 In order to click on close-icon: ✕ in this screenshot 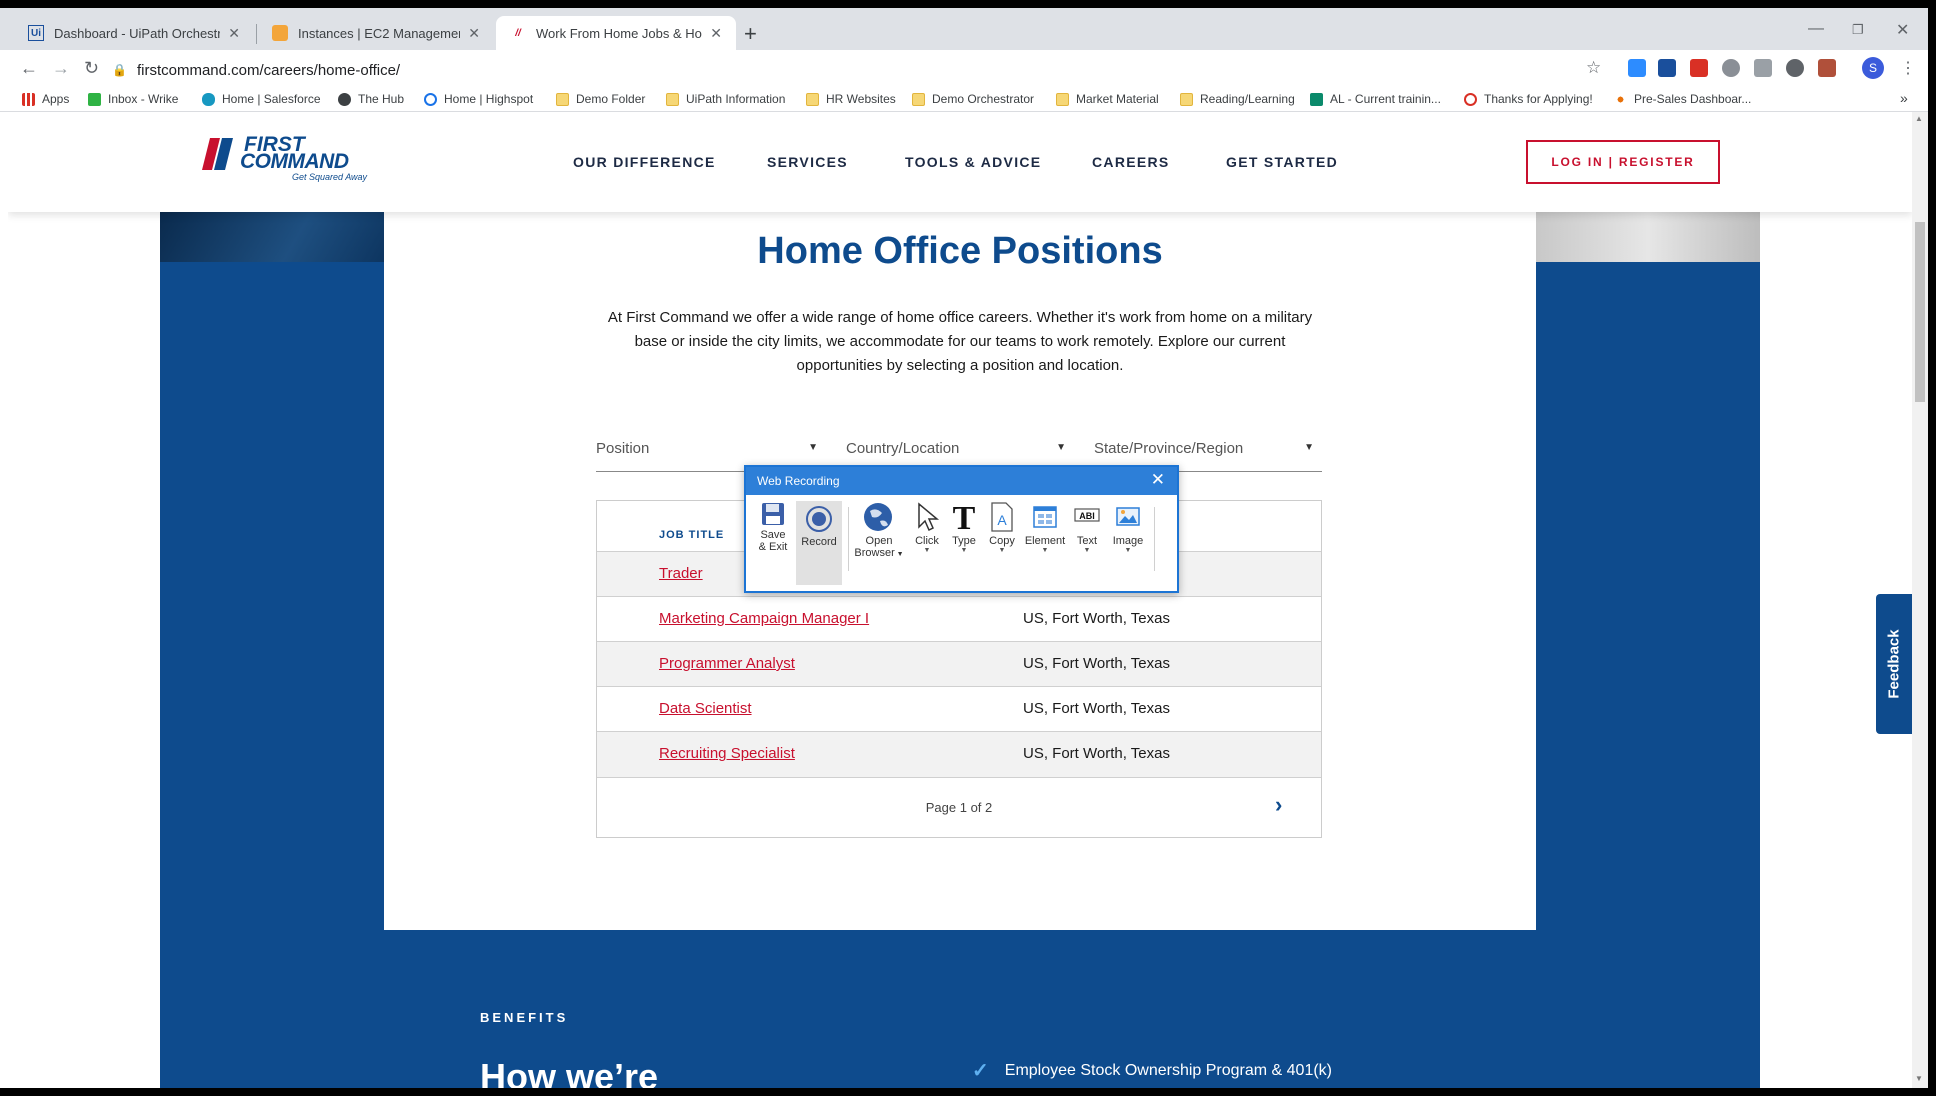, I will do `click(1158, 480)`.